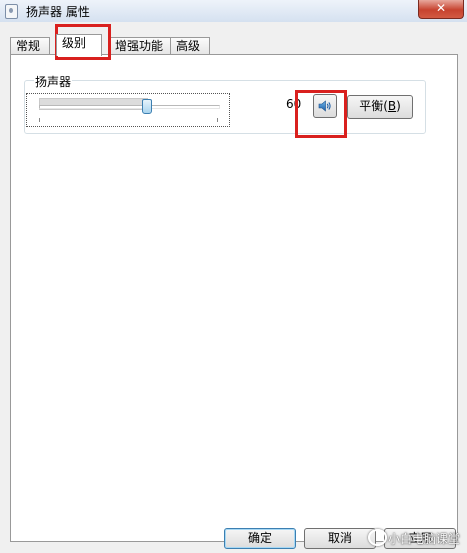  I want to click on wechat-logo-icon, so click(377, 537).